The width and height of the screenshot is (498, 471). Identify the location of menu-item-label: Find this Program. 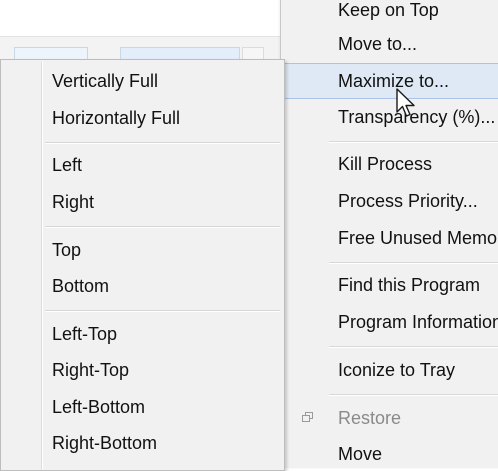
(409, 284).